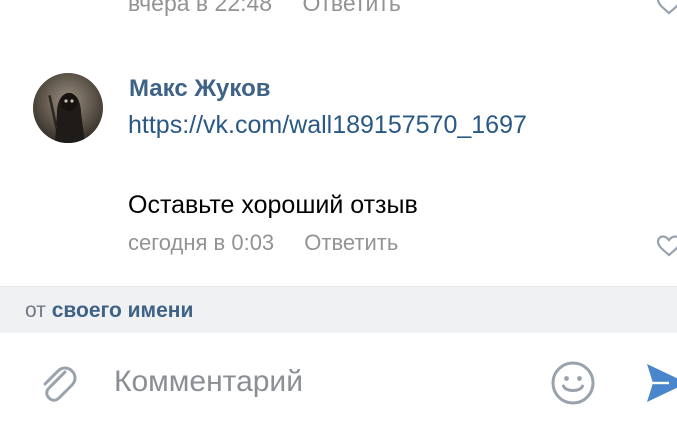 This screenshot has width=677, height=430. What do you see at coordinates (68, 108) in the screenshot?
I see `avatar` at bounding box center [68, 108].